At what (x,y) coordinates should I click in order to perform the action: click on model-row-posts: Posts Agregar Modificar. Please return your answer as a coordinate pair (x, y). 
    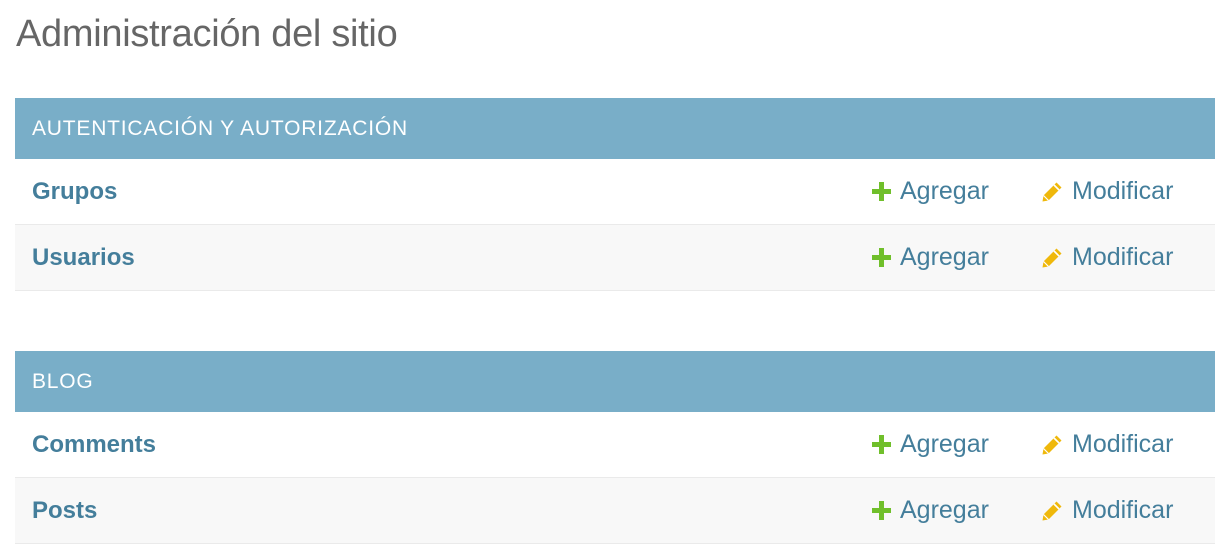
    Looking at the image, I should click on (615, 511).